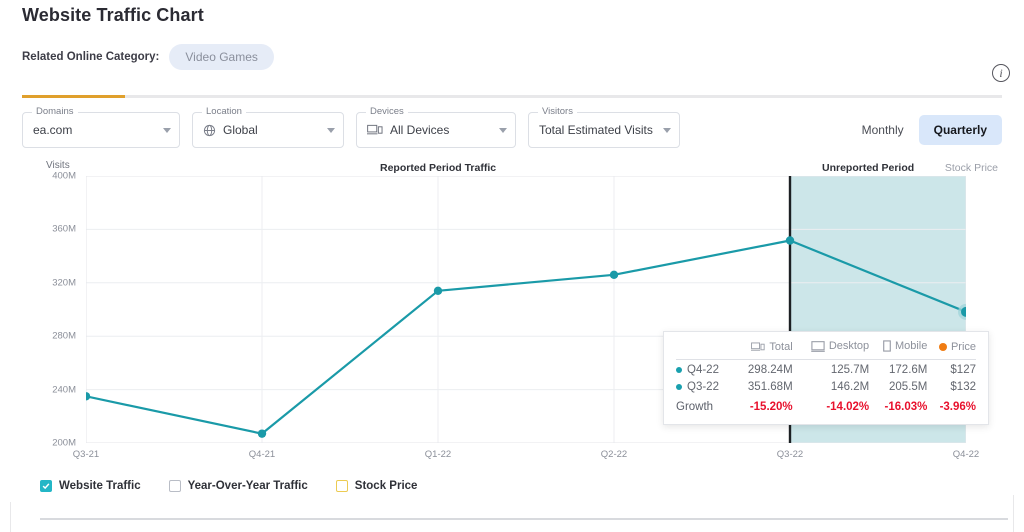 This screenshot has height=532, width=1024. I want to click on tooltip-header-row: Total Desktop Mobile Price, so click(826, 349).